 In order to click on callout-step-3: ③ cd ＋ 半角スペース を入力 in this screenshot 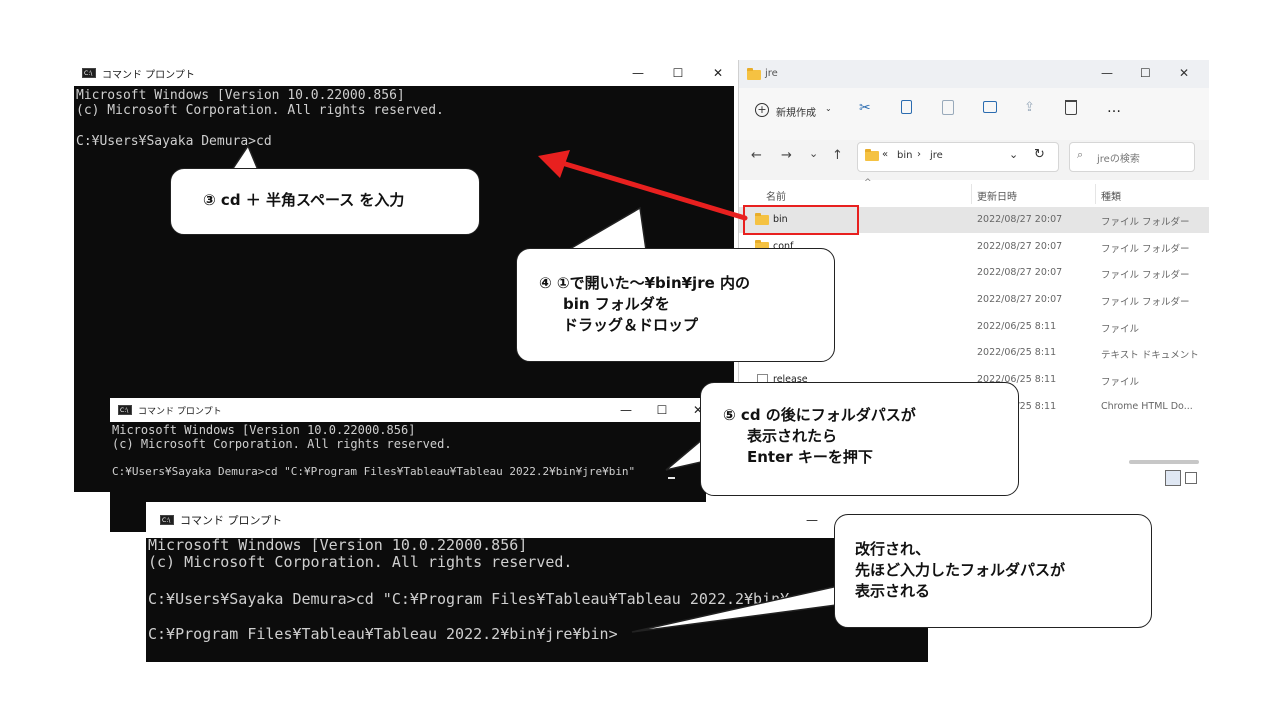, I will do `click(325, 201)`.